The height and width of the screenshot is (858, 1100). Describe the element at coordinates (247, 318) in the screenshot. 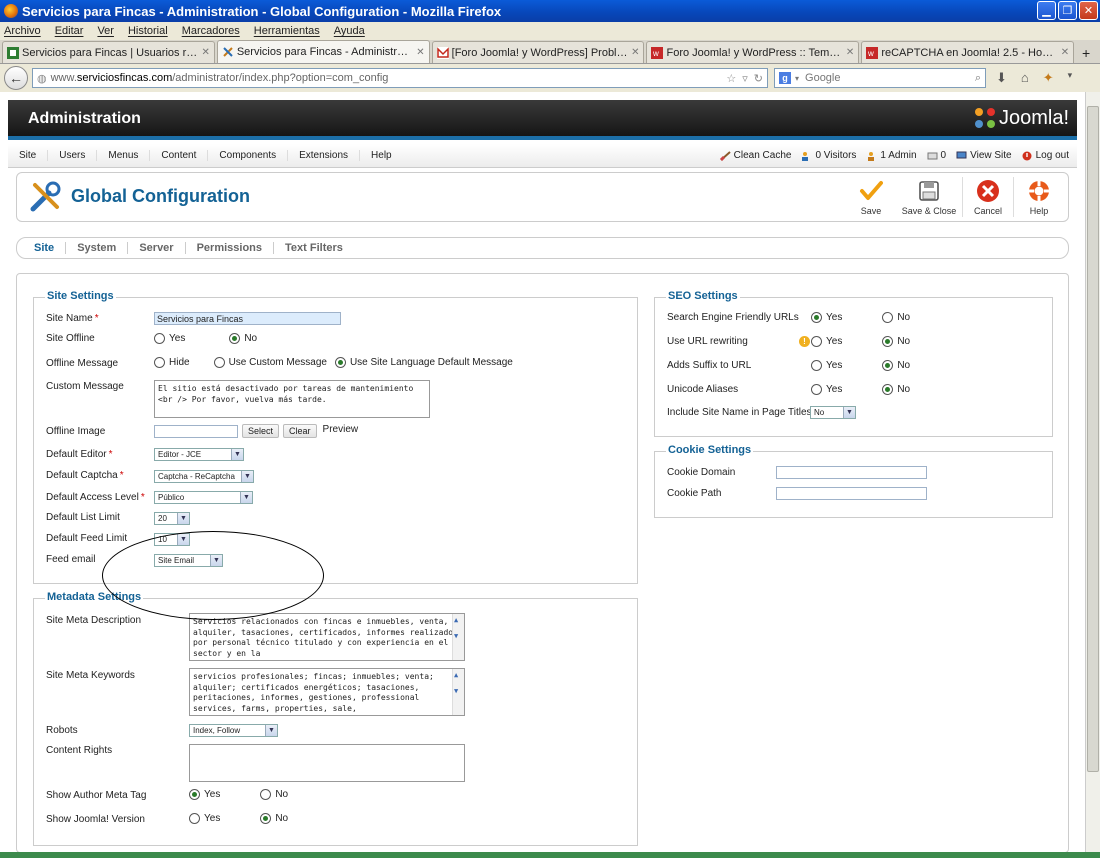

I see `site-name-input: Servicios para Fincas` at that location.